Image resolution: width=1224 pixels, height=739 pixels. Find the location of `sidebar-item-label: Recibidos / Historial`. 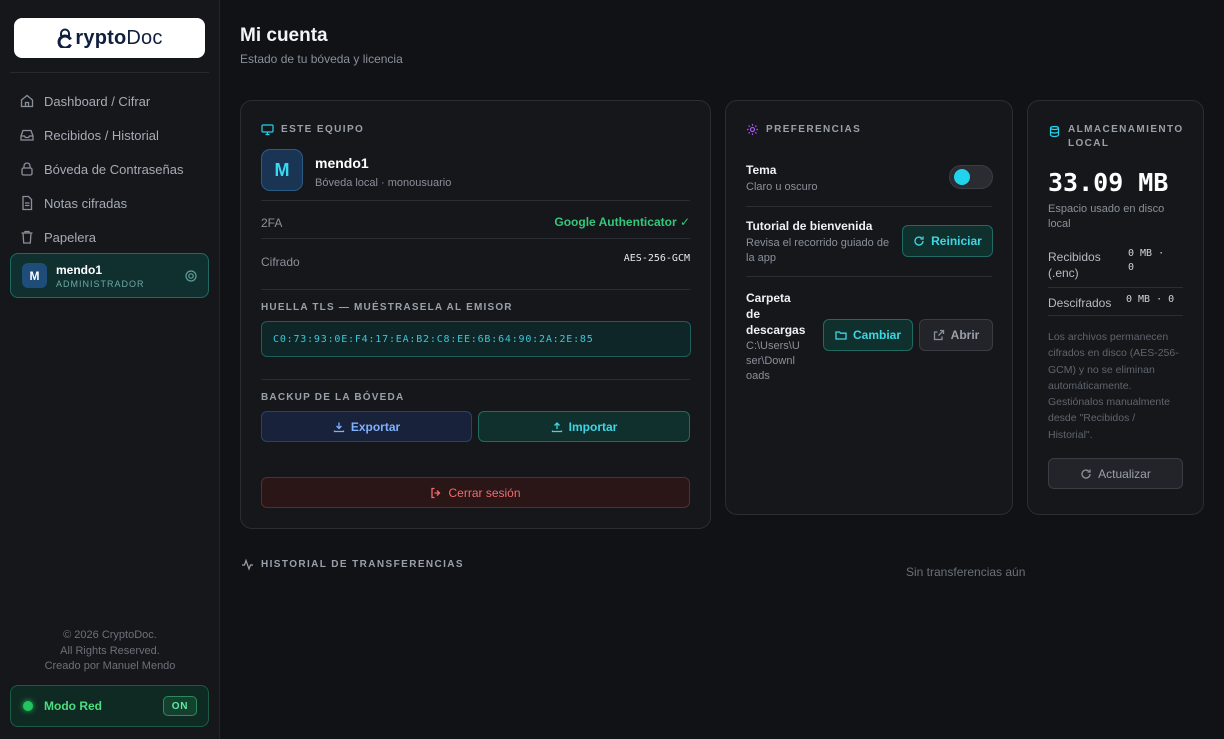

sidebar-item-label: Recibidos / Historial is located at coordinates (101, 135).